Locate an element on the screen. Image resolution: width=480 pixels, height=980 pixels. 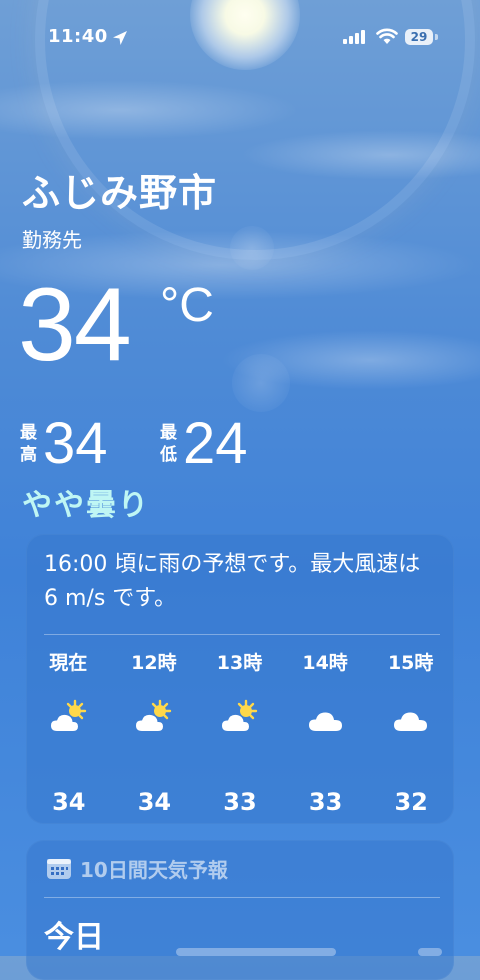
hour-item: 現在 34 is located at coordinates (69, 733).